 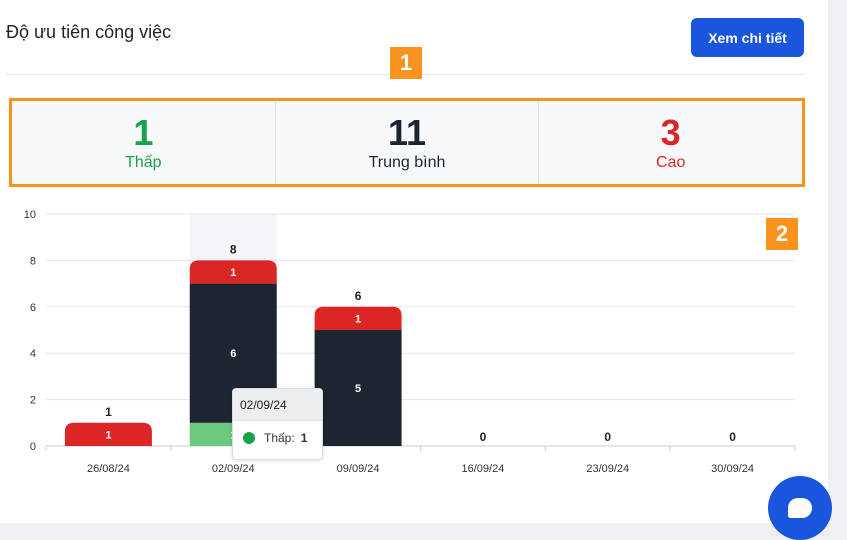 What do you see at coordinates (30, 215) in the screenshot?
I see `y-tick-label: 10` at bounding box center [30, 215].